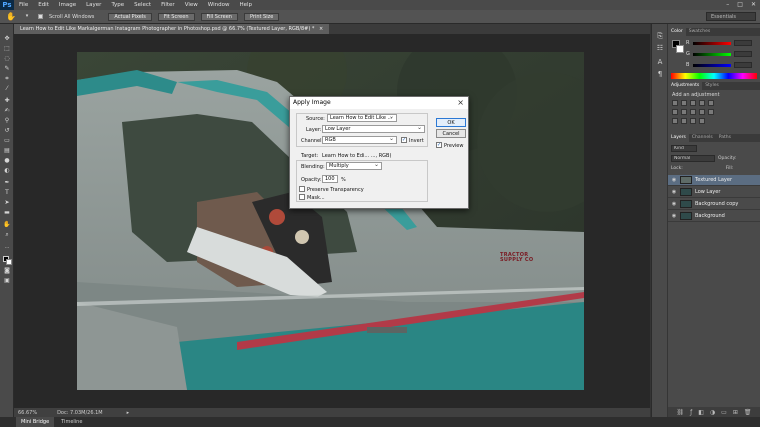  I want to click on fill-screen-button: Fill Screen, so click(219, 16).